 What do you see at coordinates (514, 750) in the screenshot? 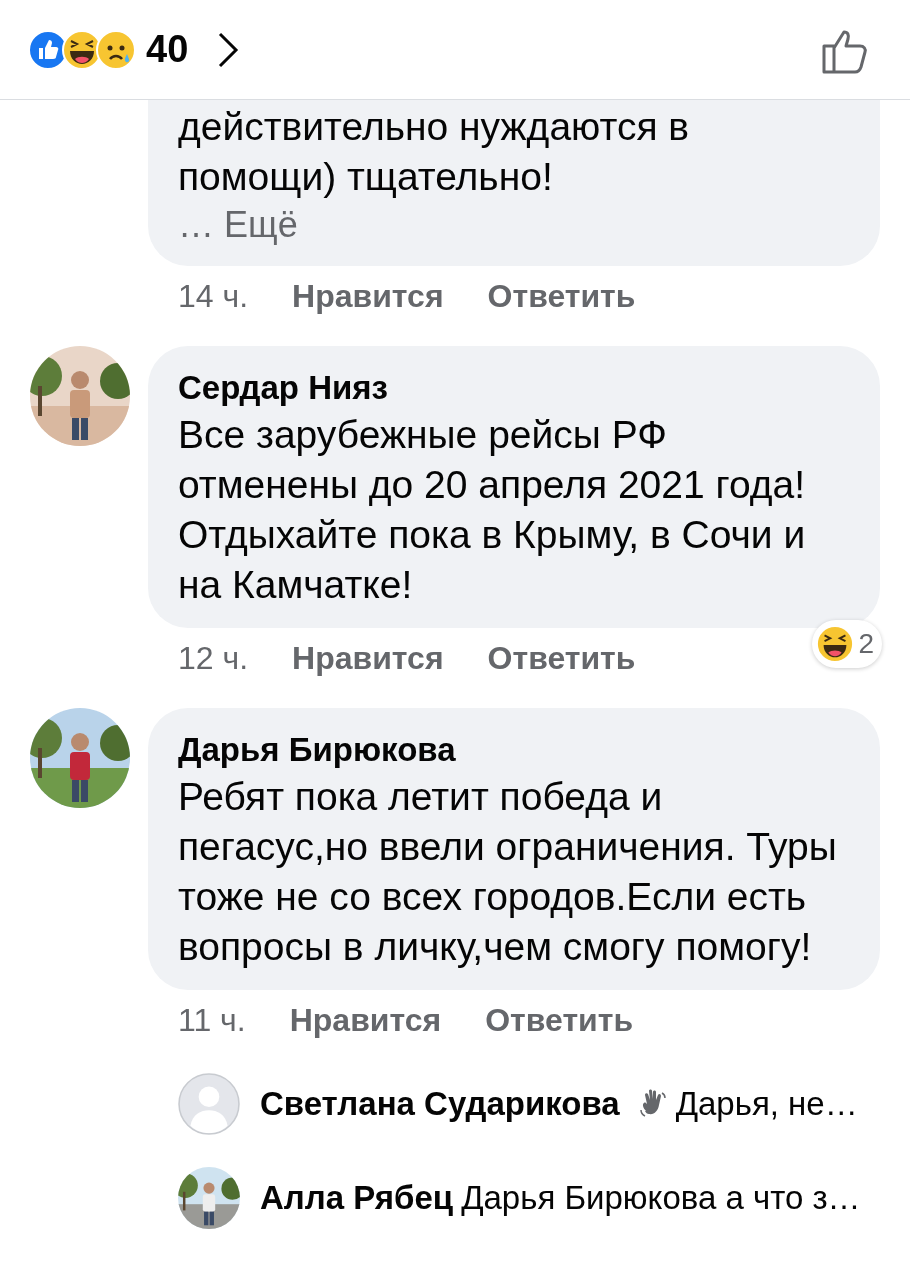
I see `author-name: Дарья Бирюкова` at bounding box center [514, 750].